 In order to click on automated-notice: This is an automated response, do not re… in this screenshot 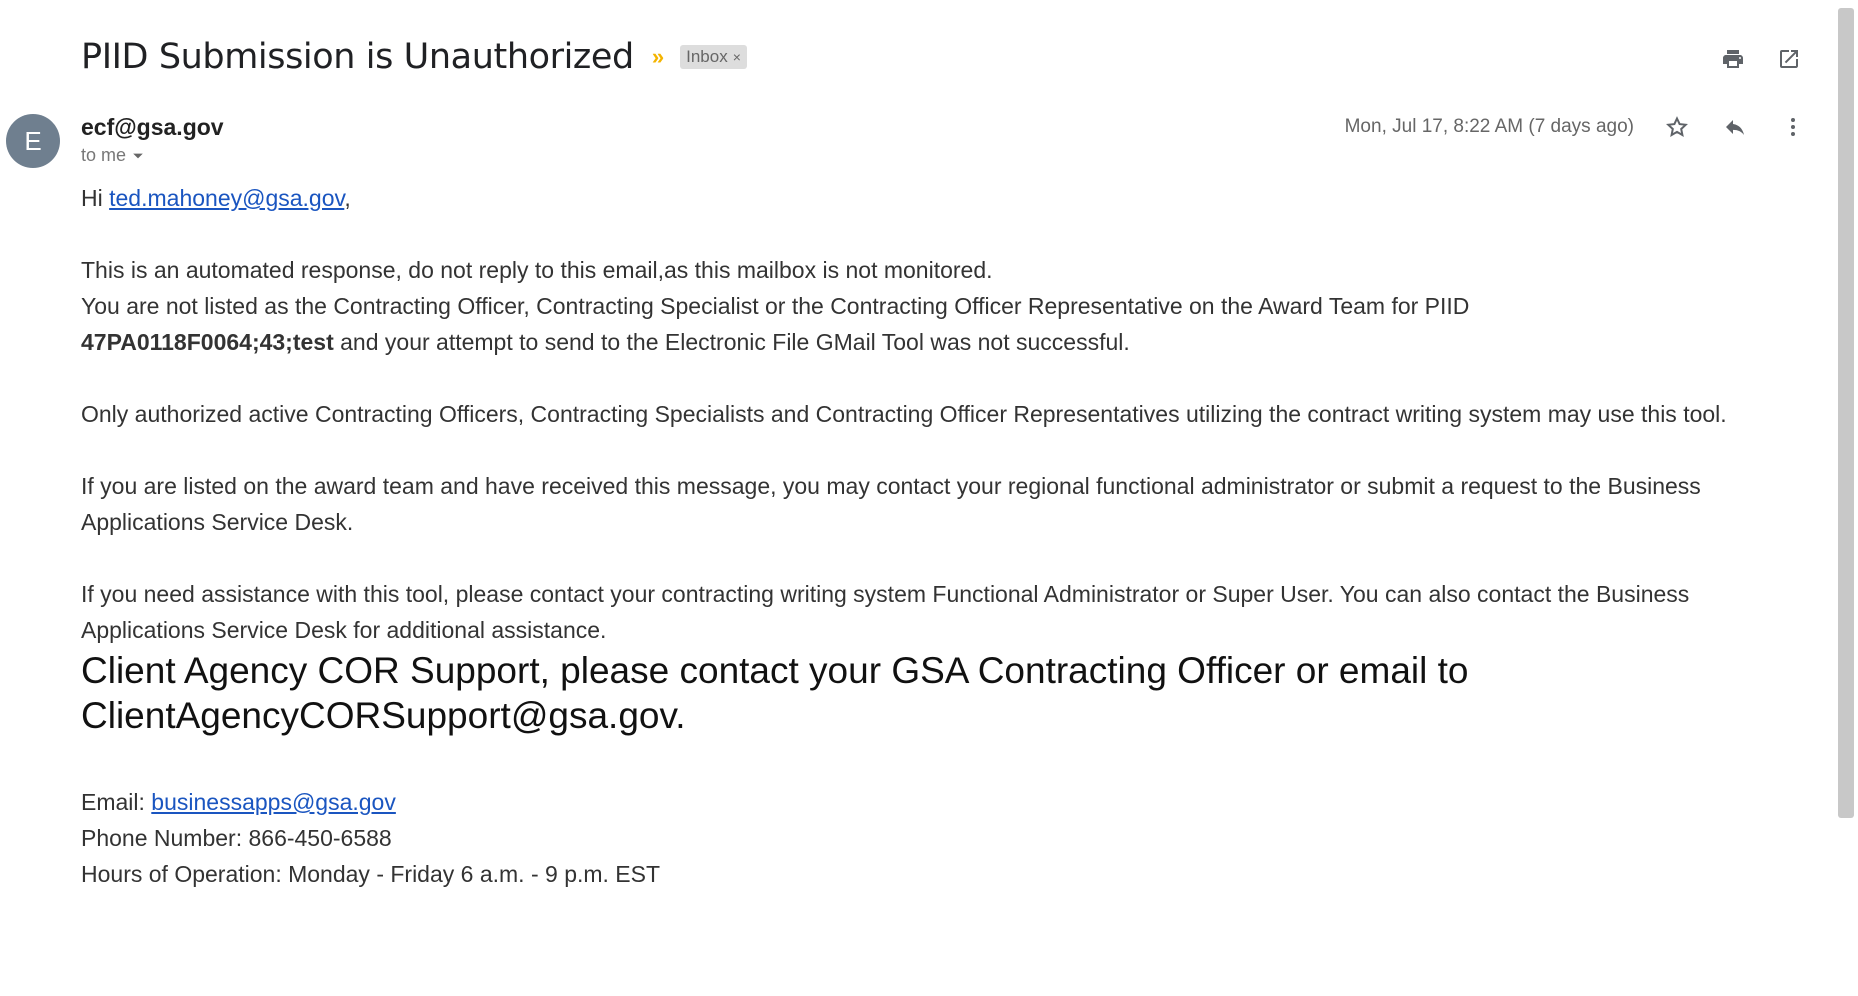, I will do `click(537, 270)`.